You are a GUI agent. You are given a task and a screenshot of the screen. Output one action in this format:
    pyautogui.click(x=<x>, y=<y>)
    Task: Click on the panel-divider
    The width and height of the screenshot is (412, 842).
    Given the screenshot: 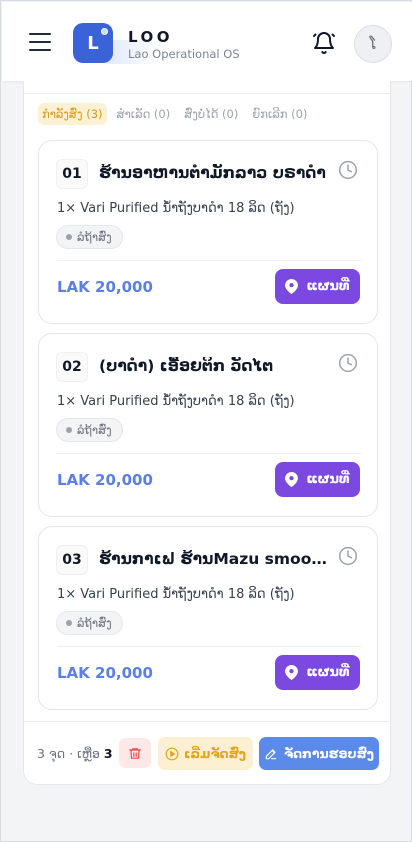 What is the action you would take?
    pyautogui.click(x=207, y=93)
    